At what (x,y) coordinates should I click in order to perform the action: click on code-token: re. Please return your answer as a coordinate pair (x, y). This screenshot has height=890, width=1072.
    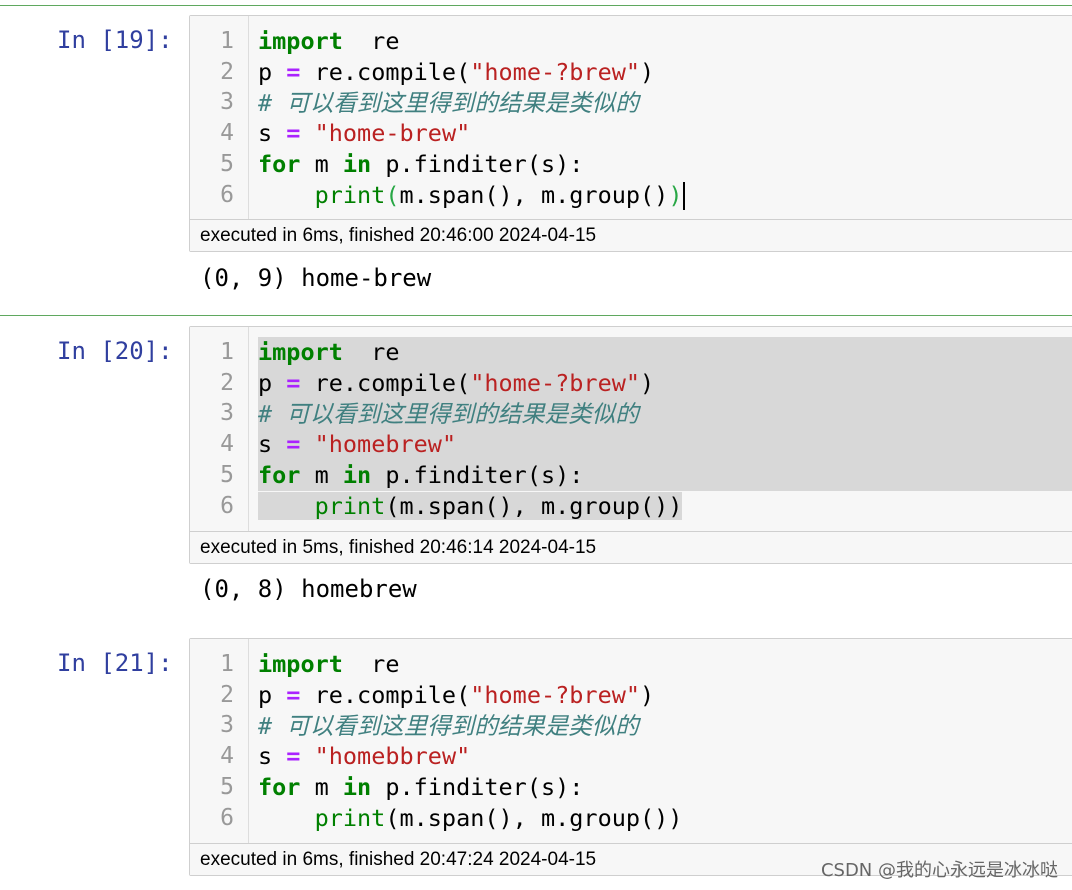
    Looking at the image, I should click on (371, 41).